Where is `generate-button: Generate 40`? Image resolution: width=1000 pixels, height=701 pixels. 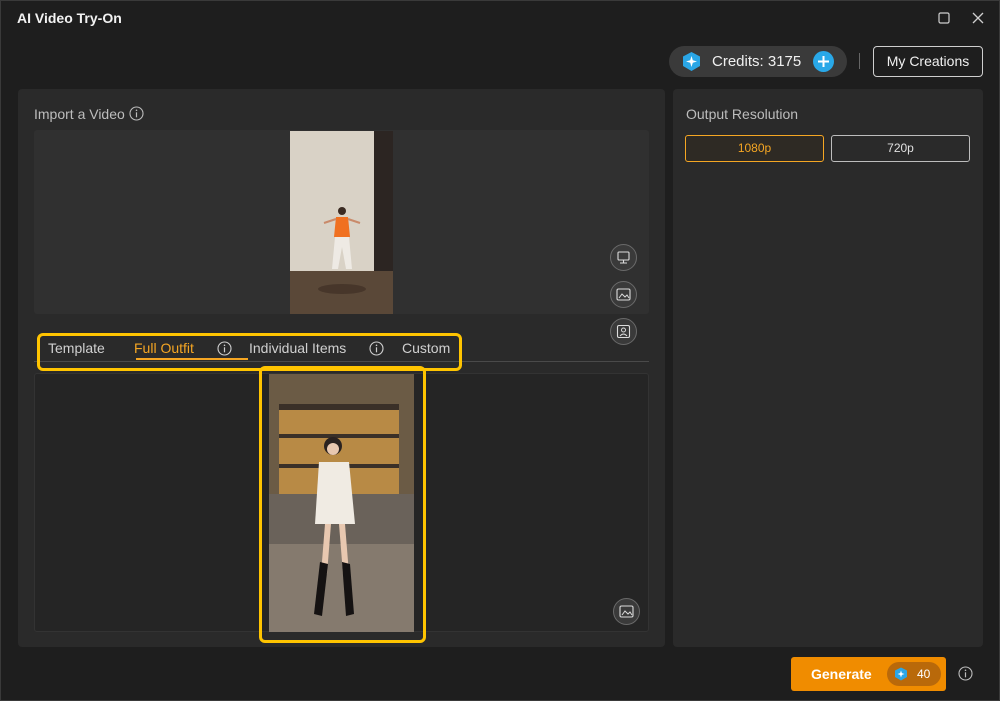
generate-button: Generate 40 is located at coordinates (868, 674).